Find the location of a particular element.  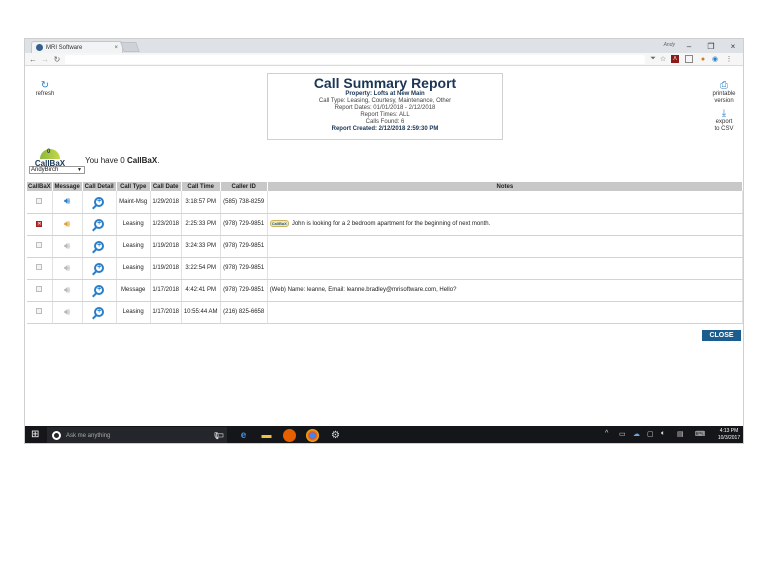

col-caller-id: Caller ID is located at coordinates (244, 186).